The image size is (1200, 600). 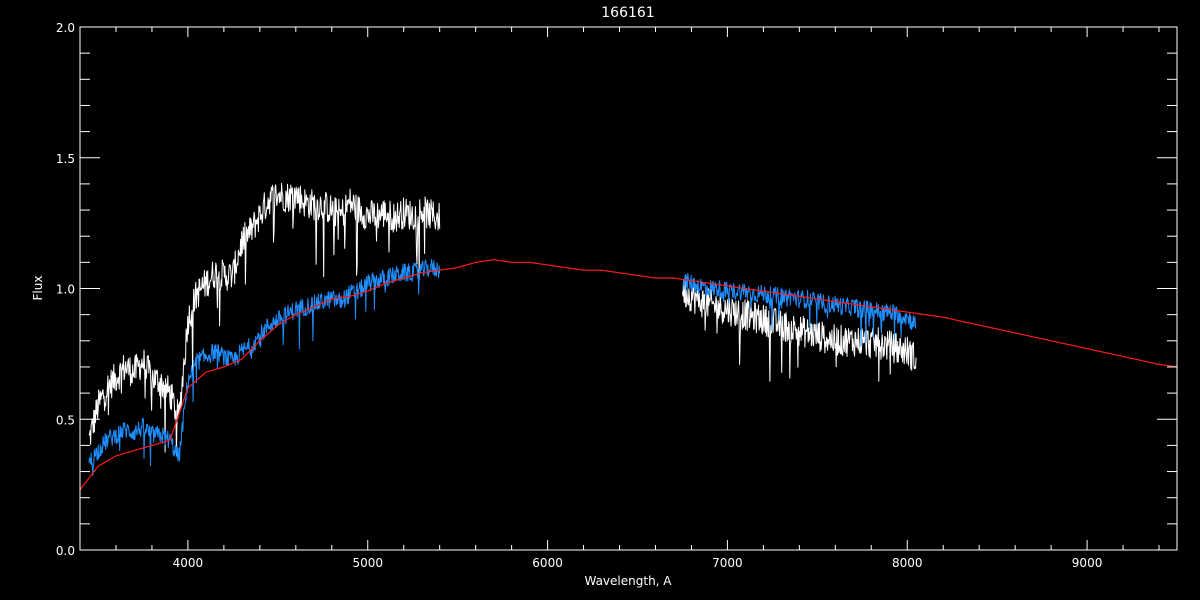 What do you see at coordinates (188, 563) in the screenshot?
I see `x-tick-label: 4000` at bounding box center [188, 563].